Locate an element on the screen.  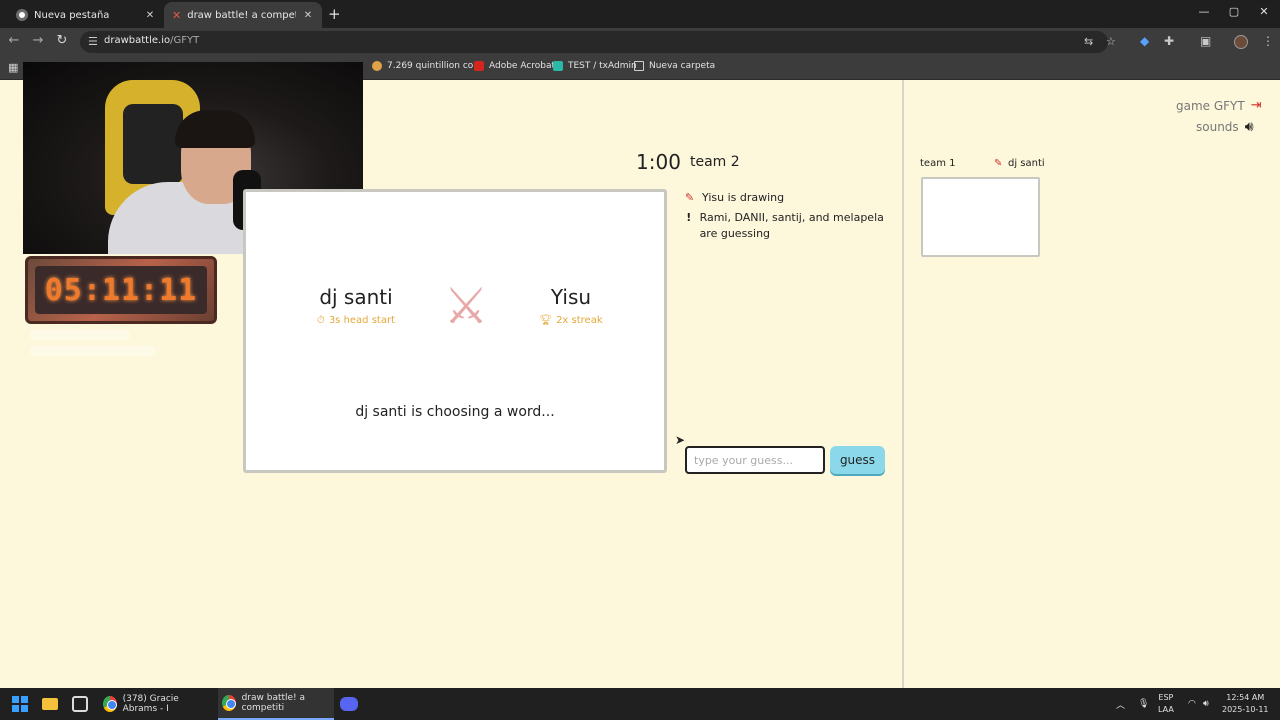
trophy-icon: 🏆︎ is located at coordinates (546, 320).